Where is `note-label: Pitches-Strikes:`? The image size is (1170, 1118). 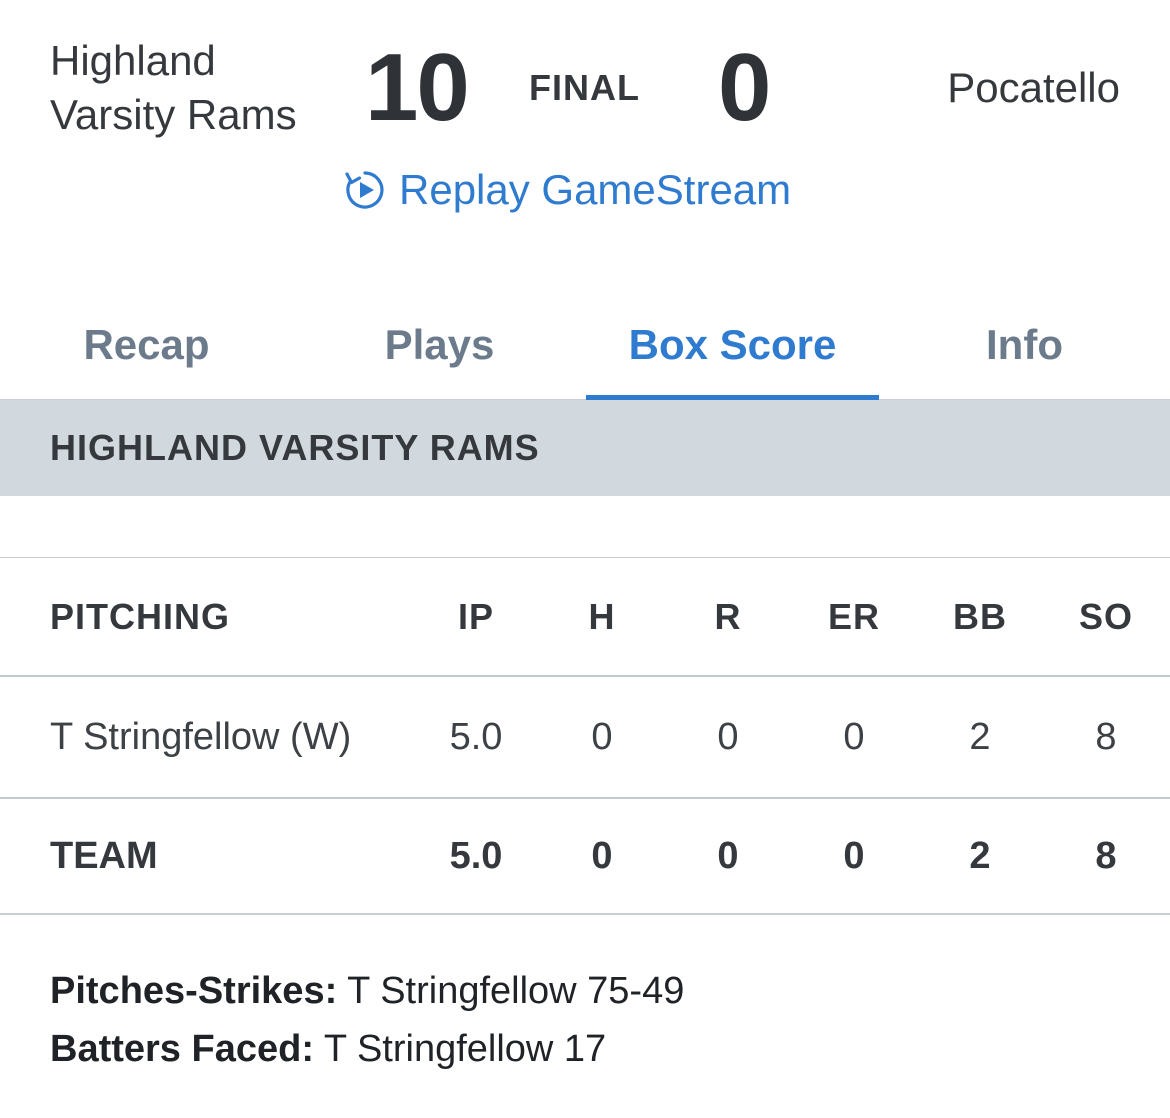 note-label: Pitches-Strikes: is located at coordinates (194, 991).